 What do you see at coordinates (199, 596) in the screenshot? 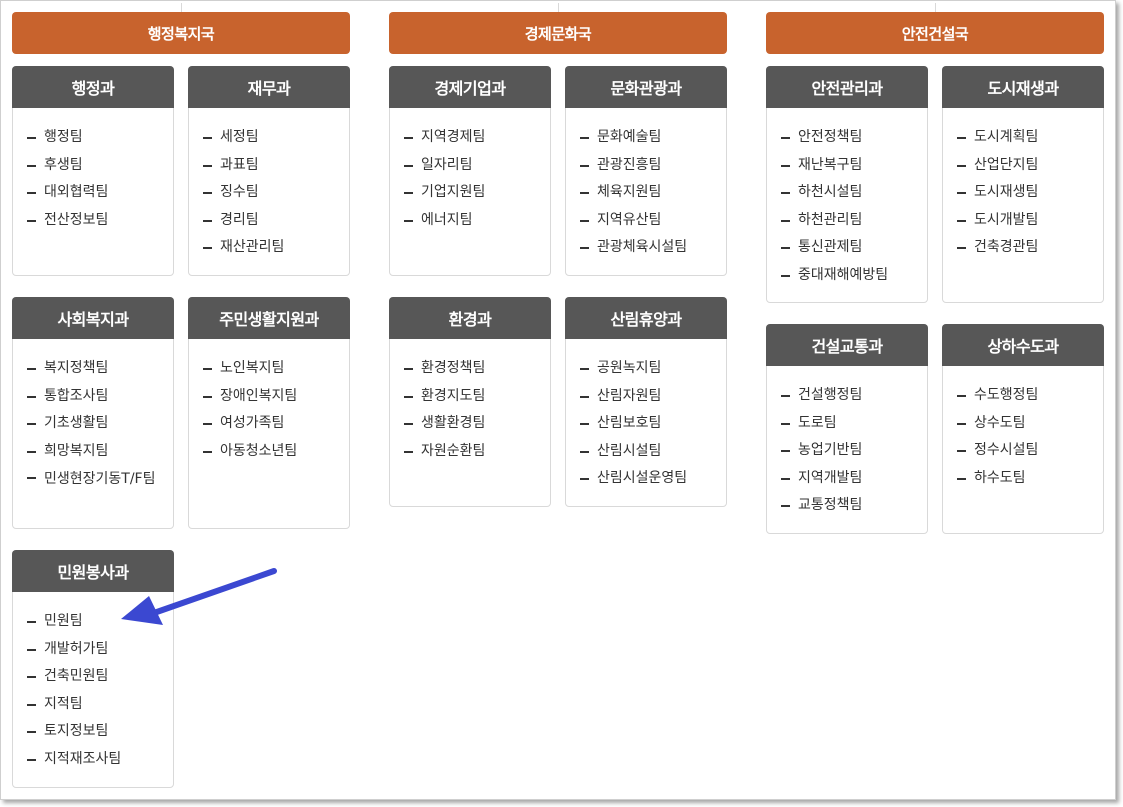
I see `arrow-icon` at bounding box center [199, 596].